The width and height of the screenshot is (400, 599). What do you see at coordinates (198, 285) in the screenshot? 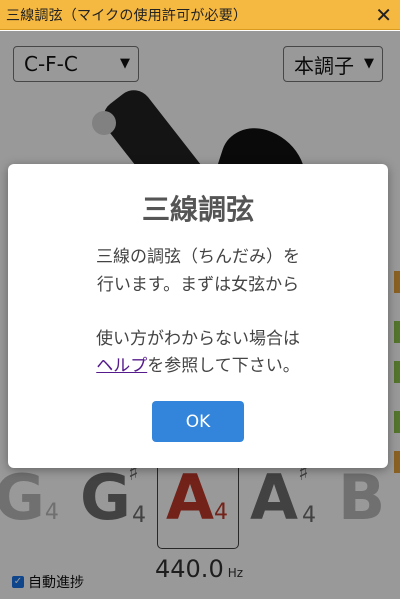
I see `dialog-text-line: 行います。まずは女弦から` at bounding box center [198, 285].